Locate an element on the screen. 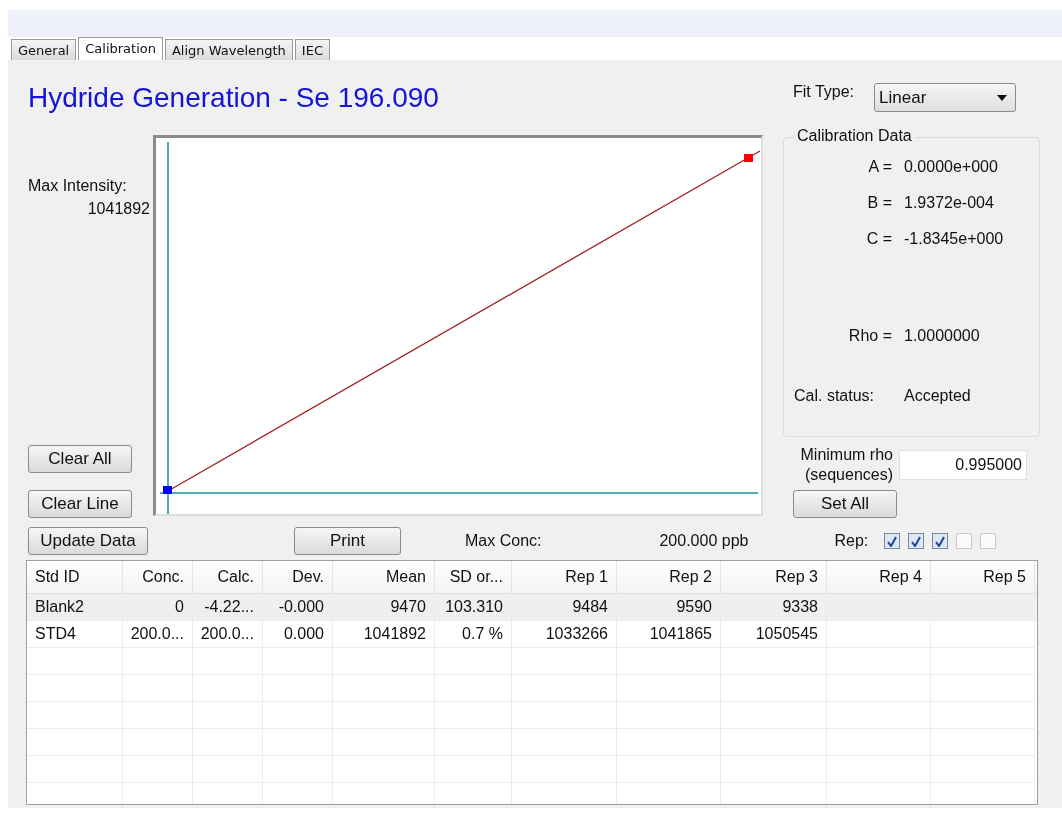 The image size is (1062, 825). page-title: Hydride Generation - Se 196.090 is located at coordinates (234, 98).